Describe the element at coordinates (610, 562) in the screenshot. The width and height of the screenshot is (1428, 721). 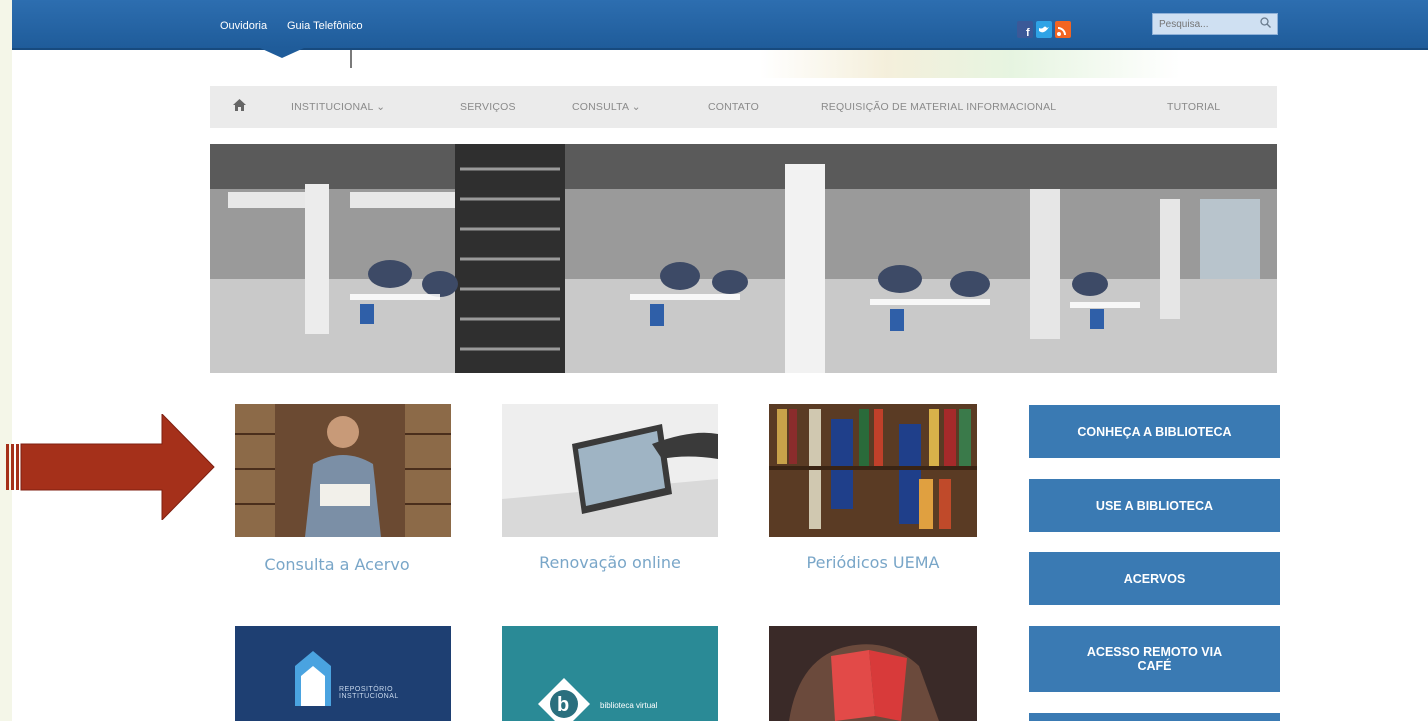
I see `renovacao-online-caption: Renovação online` at that location.